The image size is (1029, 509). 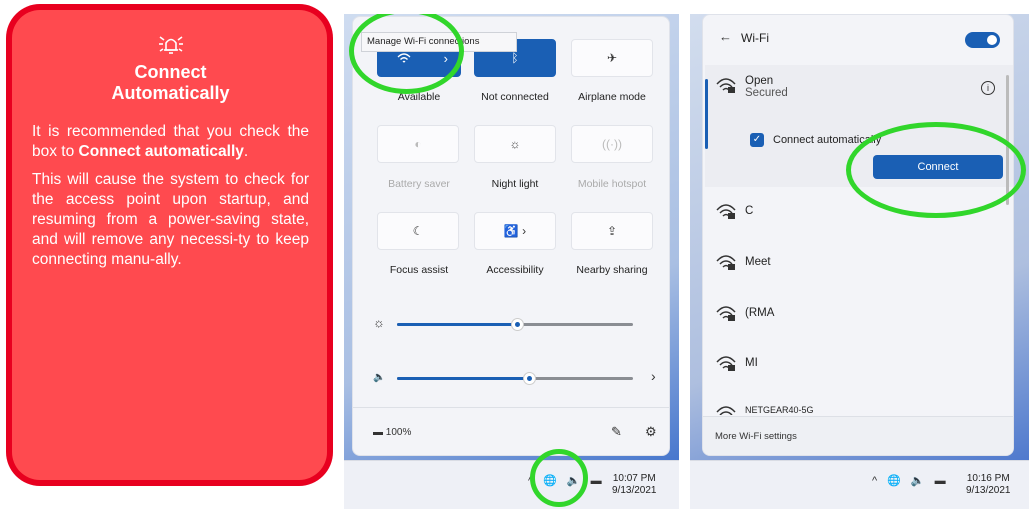 I want to click on night-light-tile: ☼, so click(x=515, y=144).